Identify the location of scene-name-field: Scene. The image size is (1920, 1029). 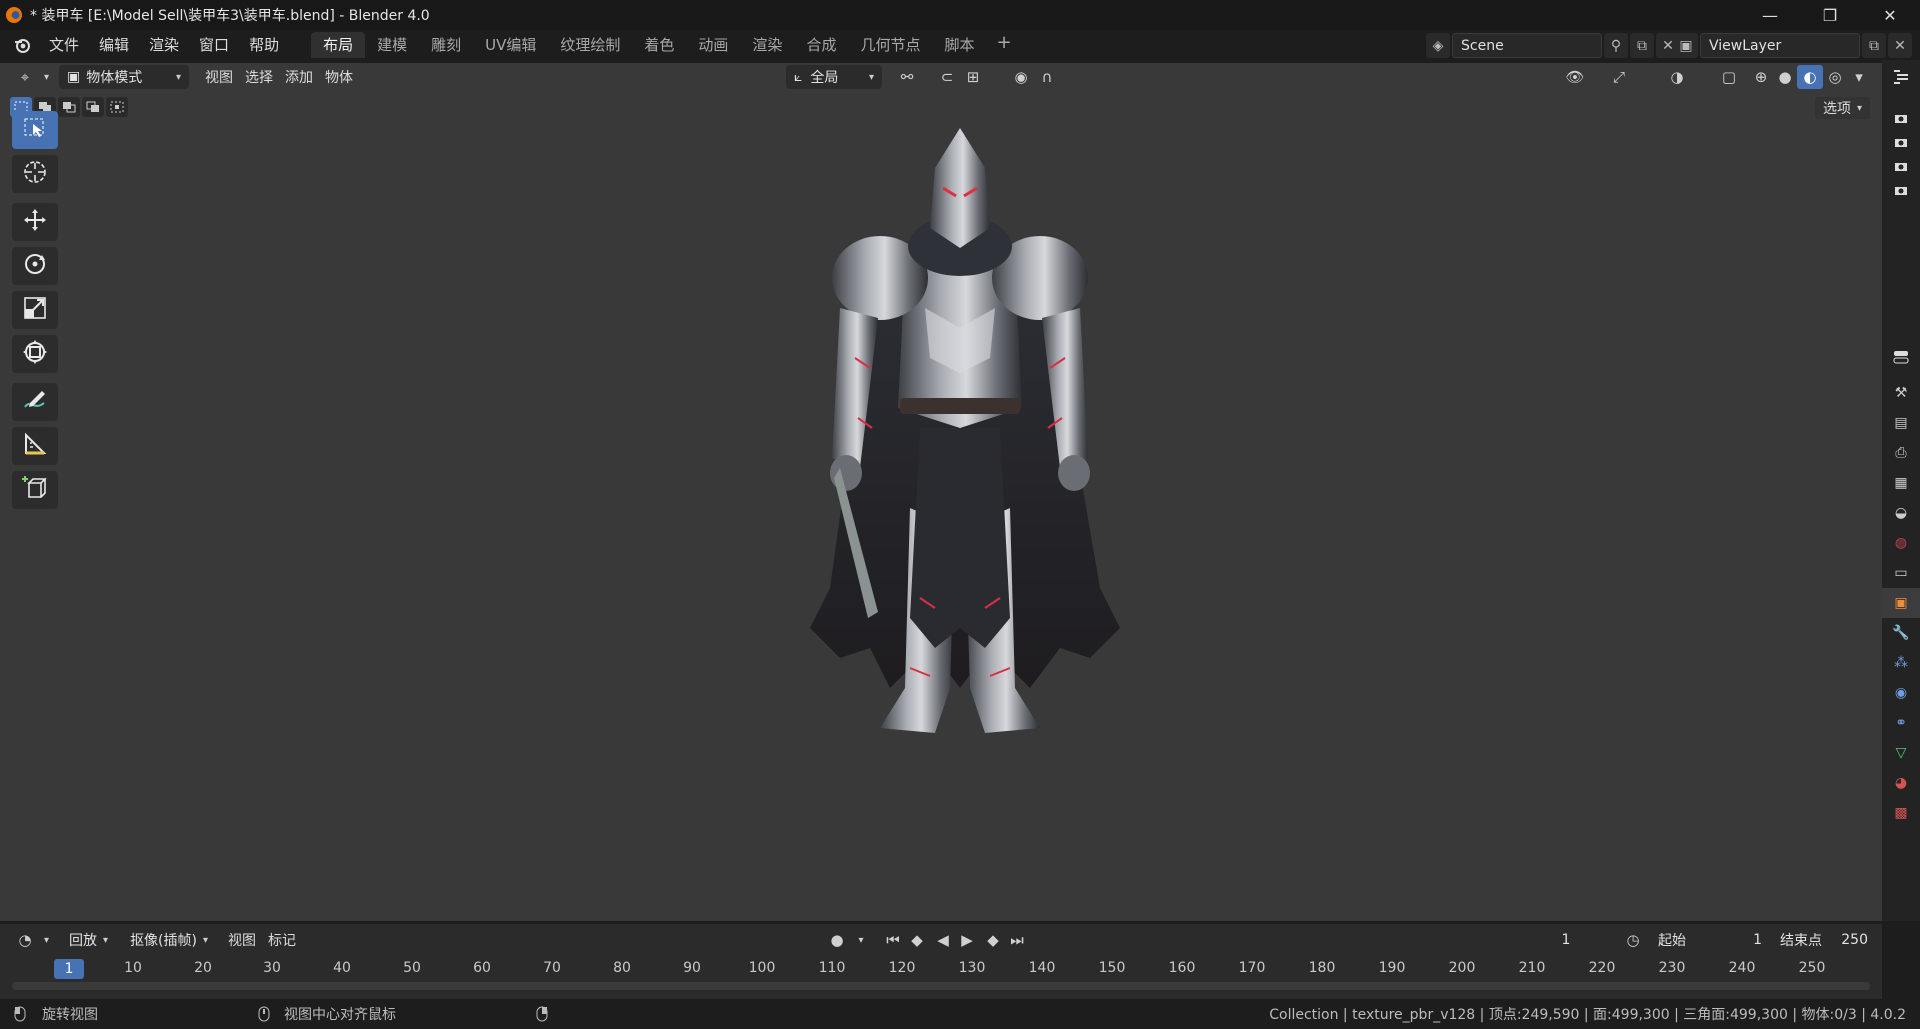
(1527, 45).